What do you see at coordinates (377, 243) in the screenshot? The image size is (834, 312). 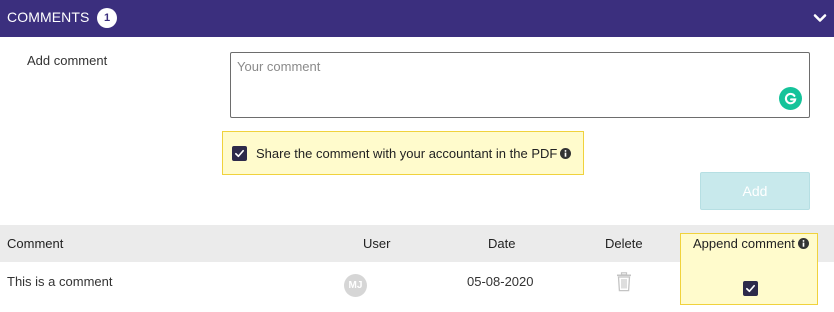 I see `column-header-user: User` at bounding box center [377, 243].